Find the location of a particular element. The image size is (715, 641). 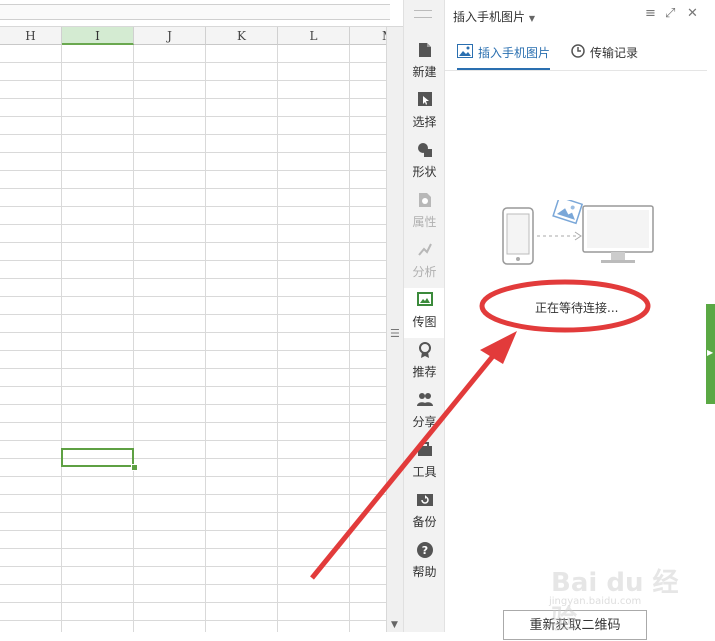

side-toolbar: 新建 选择 形状 属性 分析 传图 推荐 分享 工具 备份 ? 帮助 is located at coordinates (424, 316).